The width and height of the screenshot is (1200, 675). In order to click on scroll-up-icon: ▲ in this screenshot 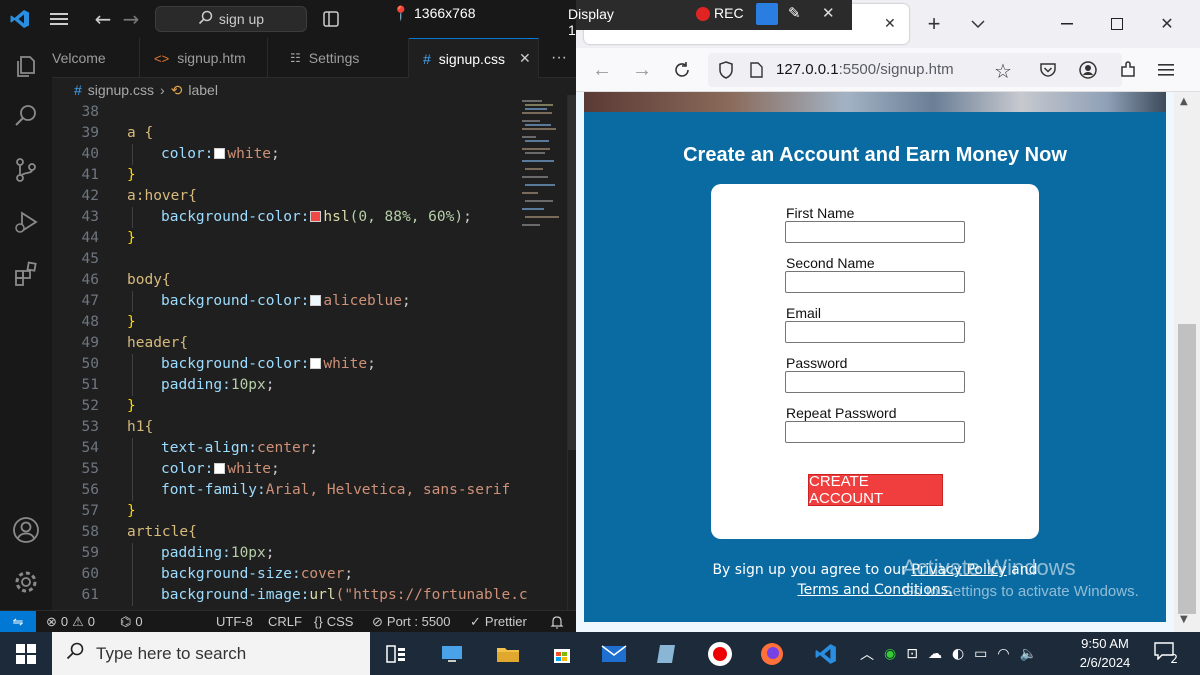, I will do `click(1184, 101)`.